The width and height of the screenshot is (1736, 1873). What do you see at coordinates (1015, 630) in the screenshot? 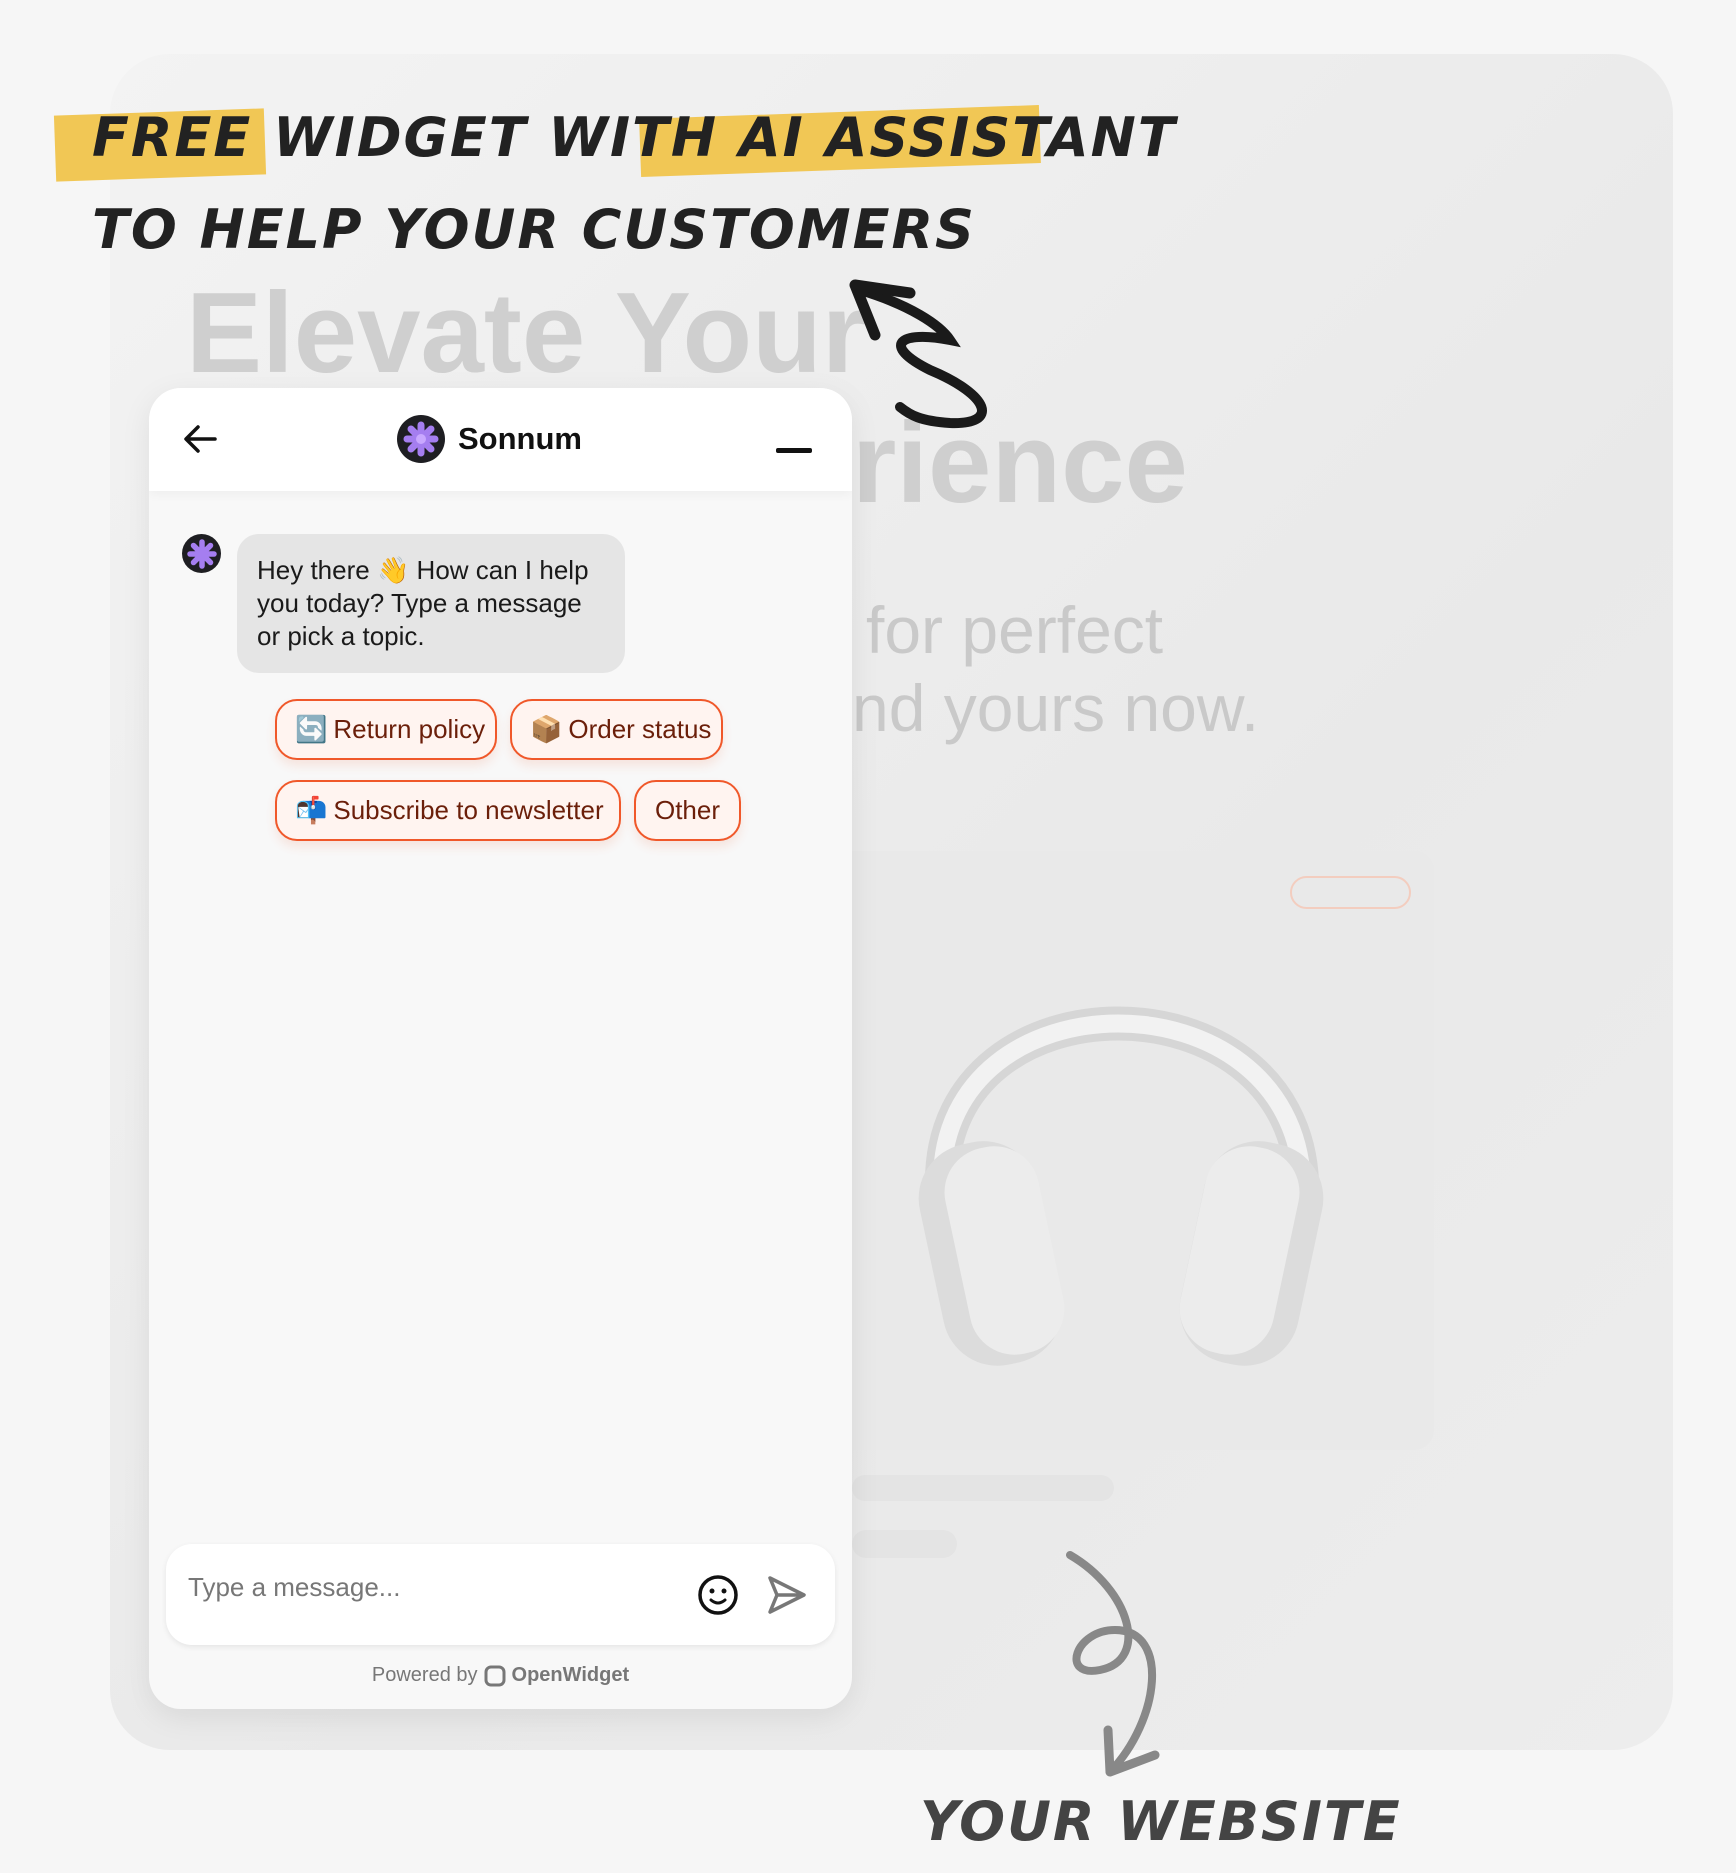
I see `hero-subtitle-line1: for perfect` at bounding box center [1015, 630].